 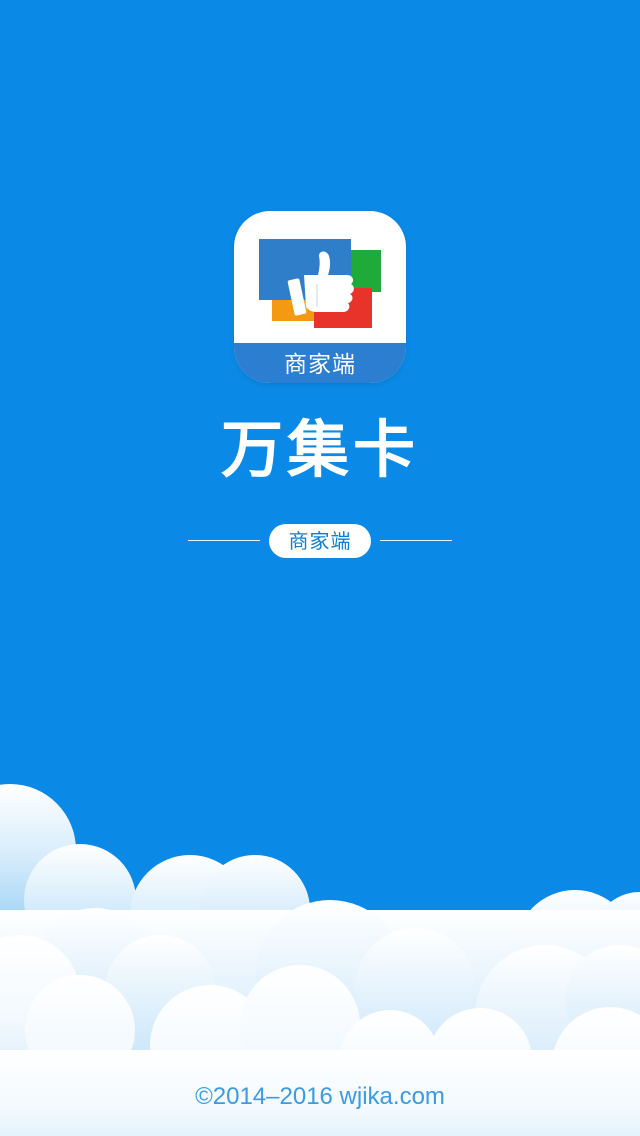 What do you see at coordinates (224, 540) in the screenshot?
I see `divider-left` at bounding box center [224, 540].